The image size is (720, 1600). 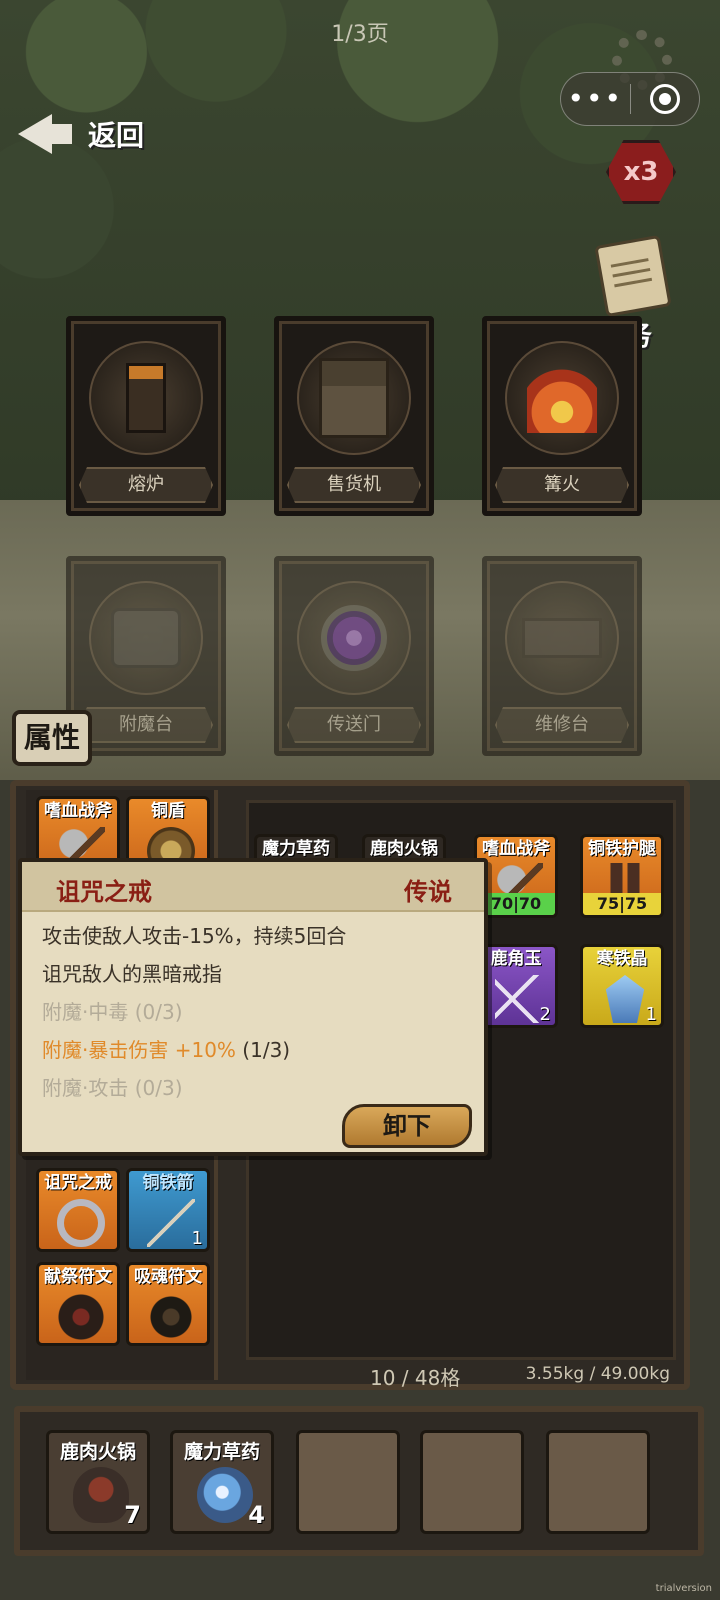 What do you see at coordinates (52, 738) in the screenshot?
I see `attributes-tab: 属性` at bounding box center [52, 738].